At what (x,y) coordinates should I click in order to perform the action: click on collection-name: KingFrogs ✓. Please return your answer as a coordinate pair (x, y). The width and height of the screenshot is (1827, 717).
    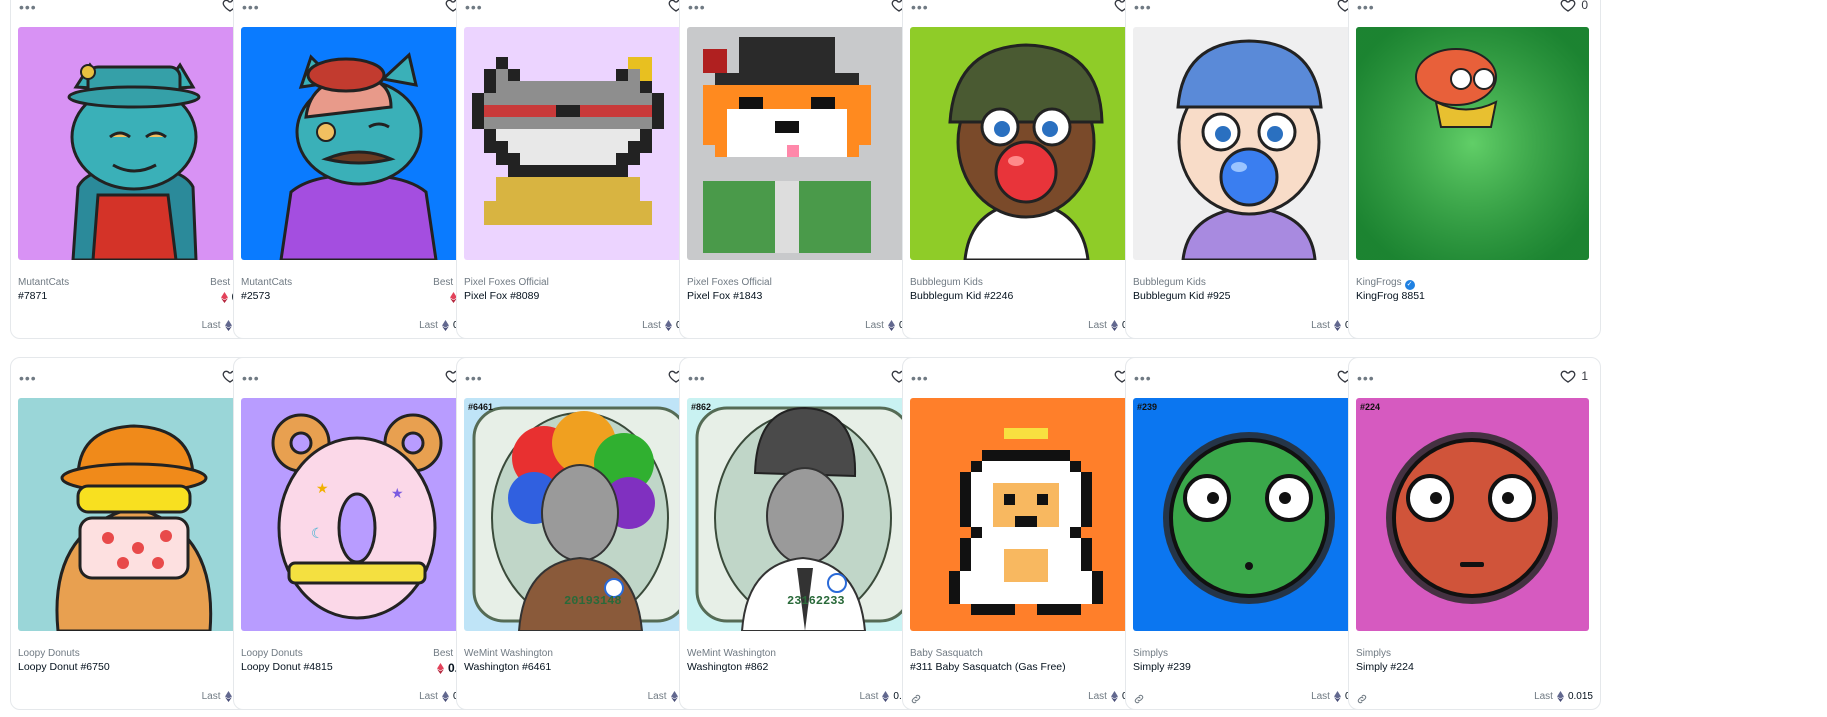
    Looking at the image, I should click on (1385, 283).